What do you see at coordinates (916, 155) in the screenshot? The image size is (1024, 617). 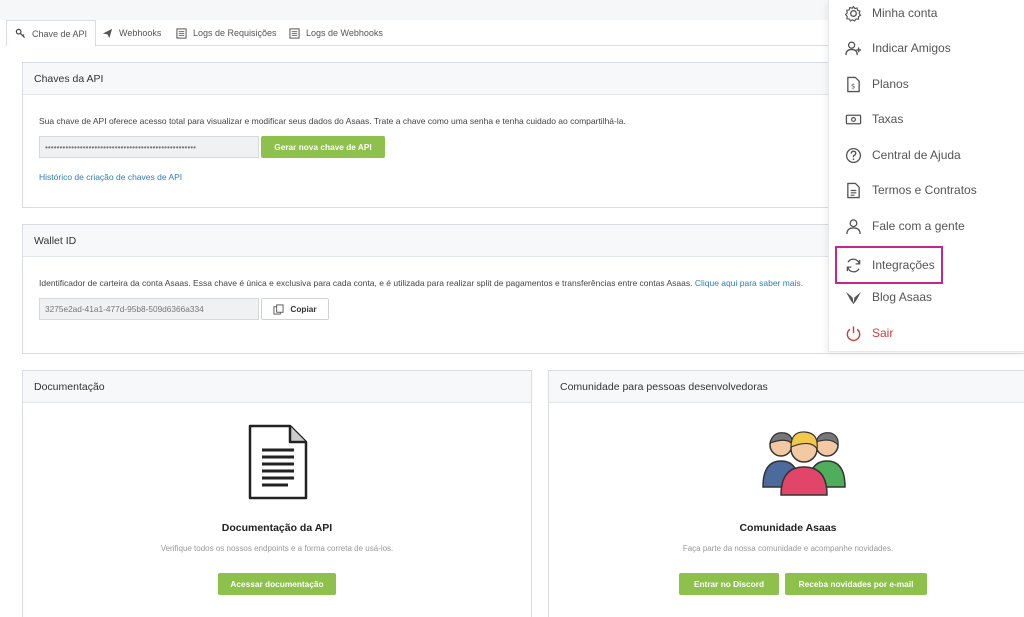 I see `menu-item-label: Central de Ajuda` at bounding box center [916, 155].